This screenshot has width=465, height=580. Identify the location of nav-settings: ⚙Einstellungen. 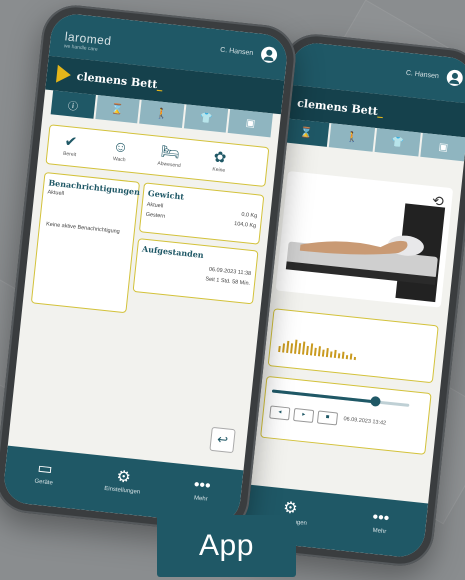
(123, 486).